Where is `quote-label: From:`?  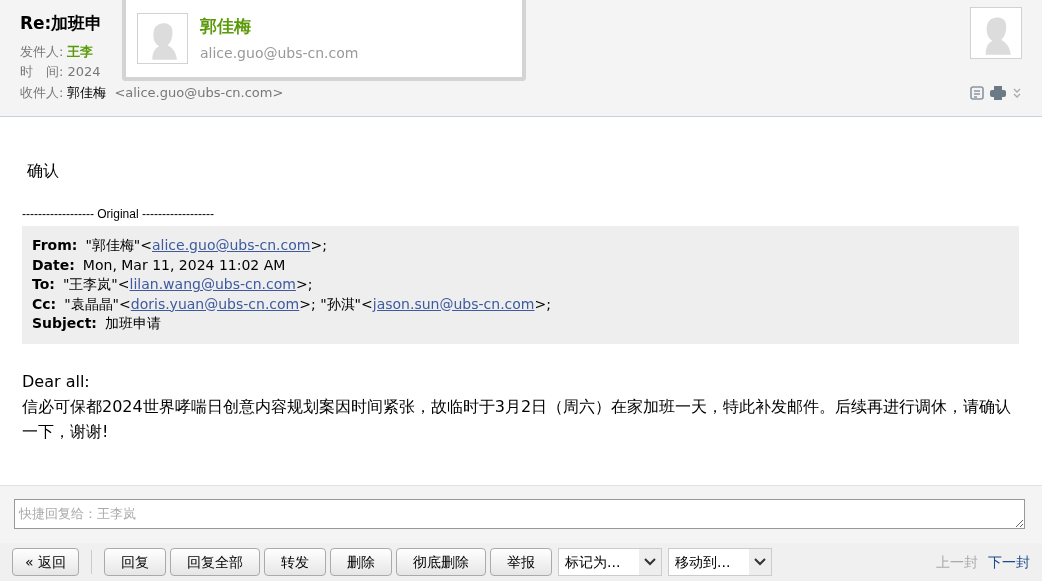 quote-label: From: is located at coordinates (55, 245).